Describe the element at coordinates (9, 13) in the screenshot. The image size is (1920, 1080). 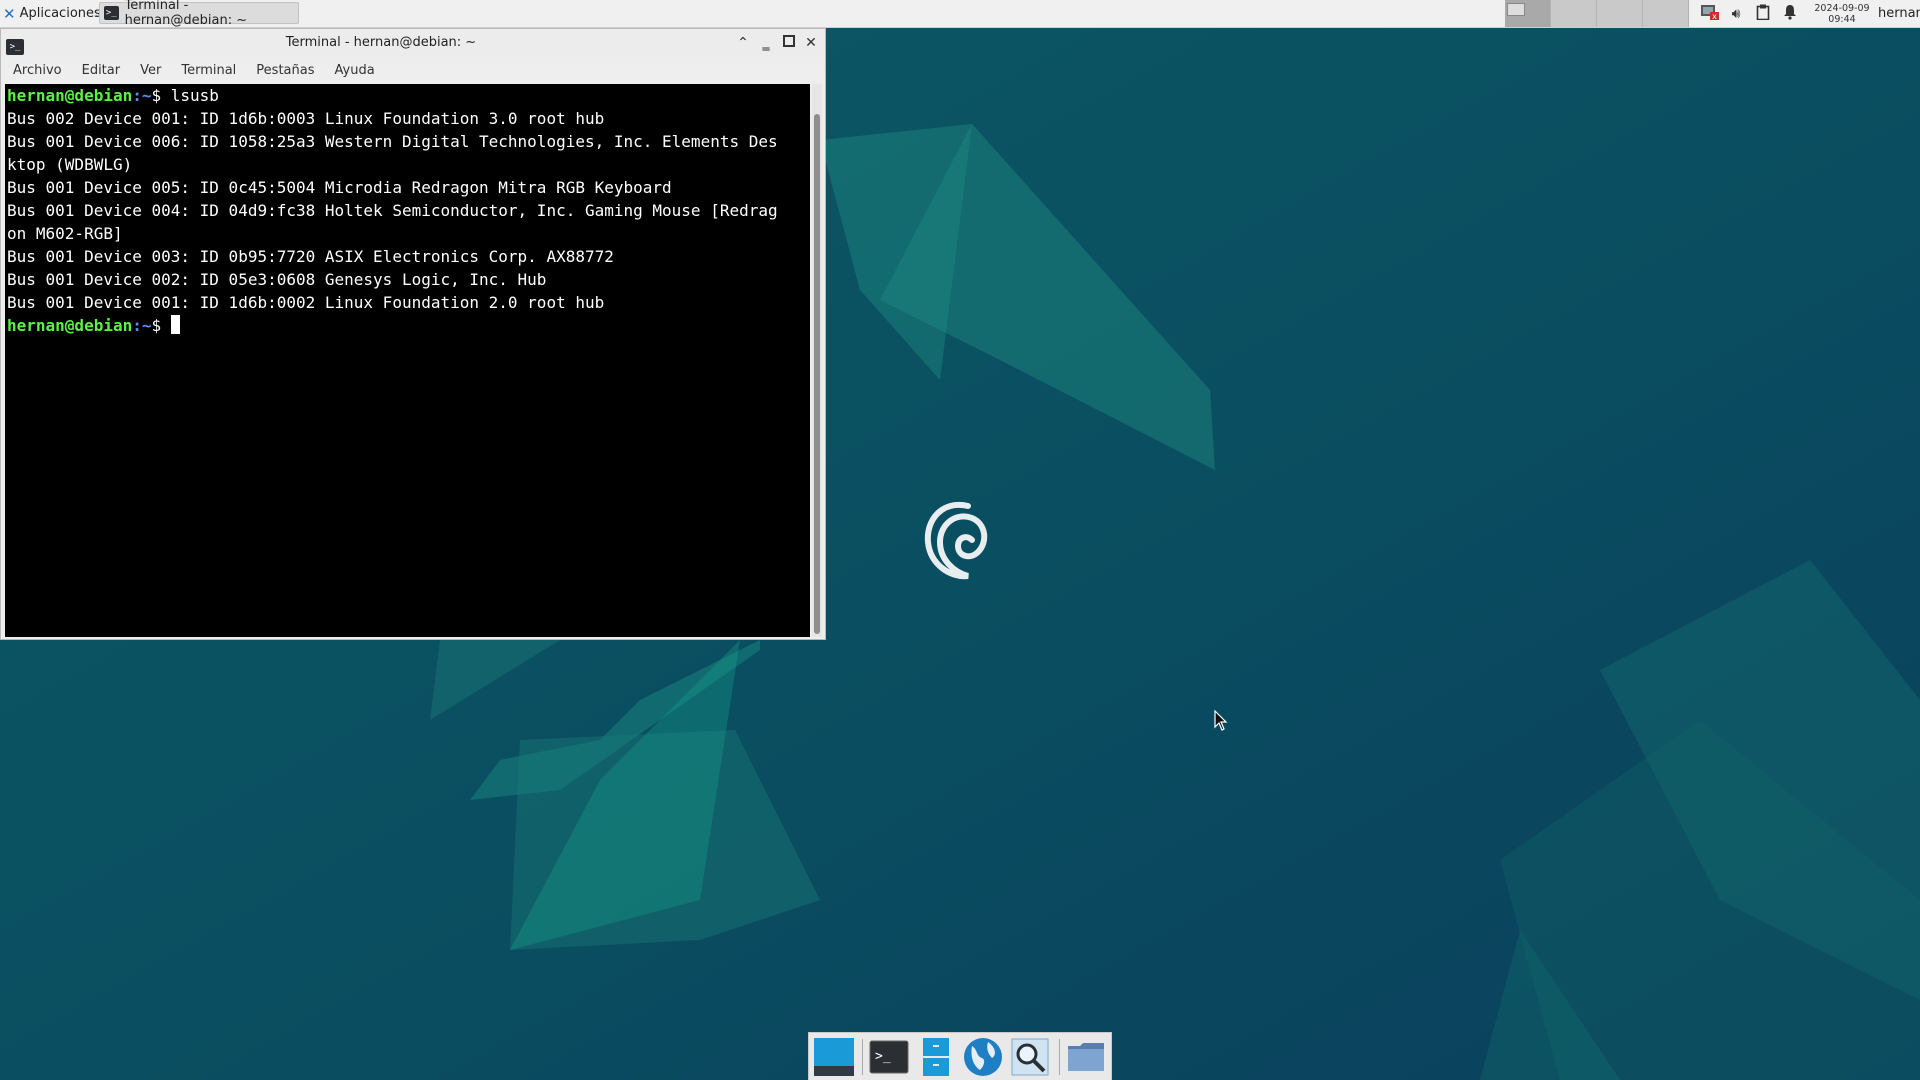
I see `xfce-logo-icon: ✕` at that location.